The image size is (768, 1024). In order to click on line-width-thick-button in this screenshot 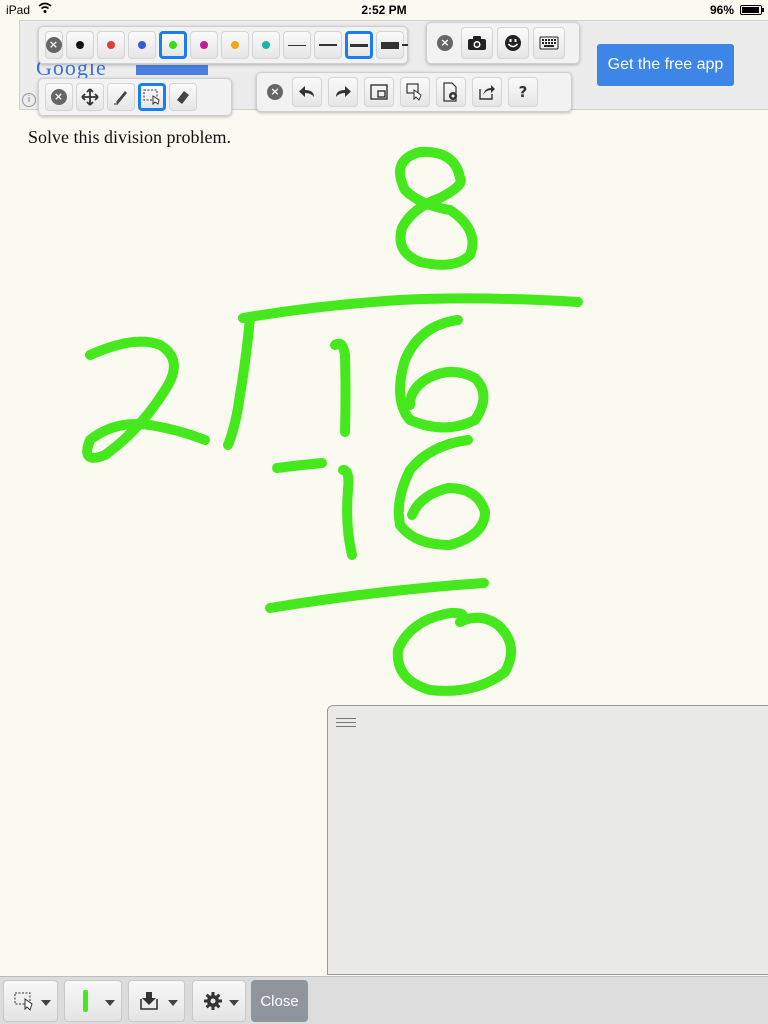, I will do `click(358, 45)`.